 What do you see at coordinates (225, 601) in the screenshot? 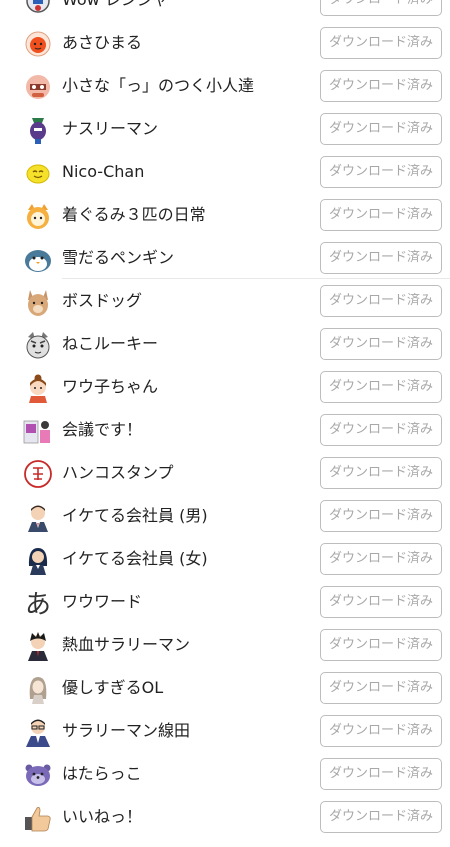
I see `list-item: あ ワウワード ダウンロード済み` at bounding box center [225, 601].